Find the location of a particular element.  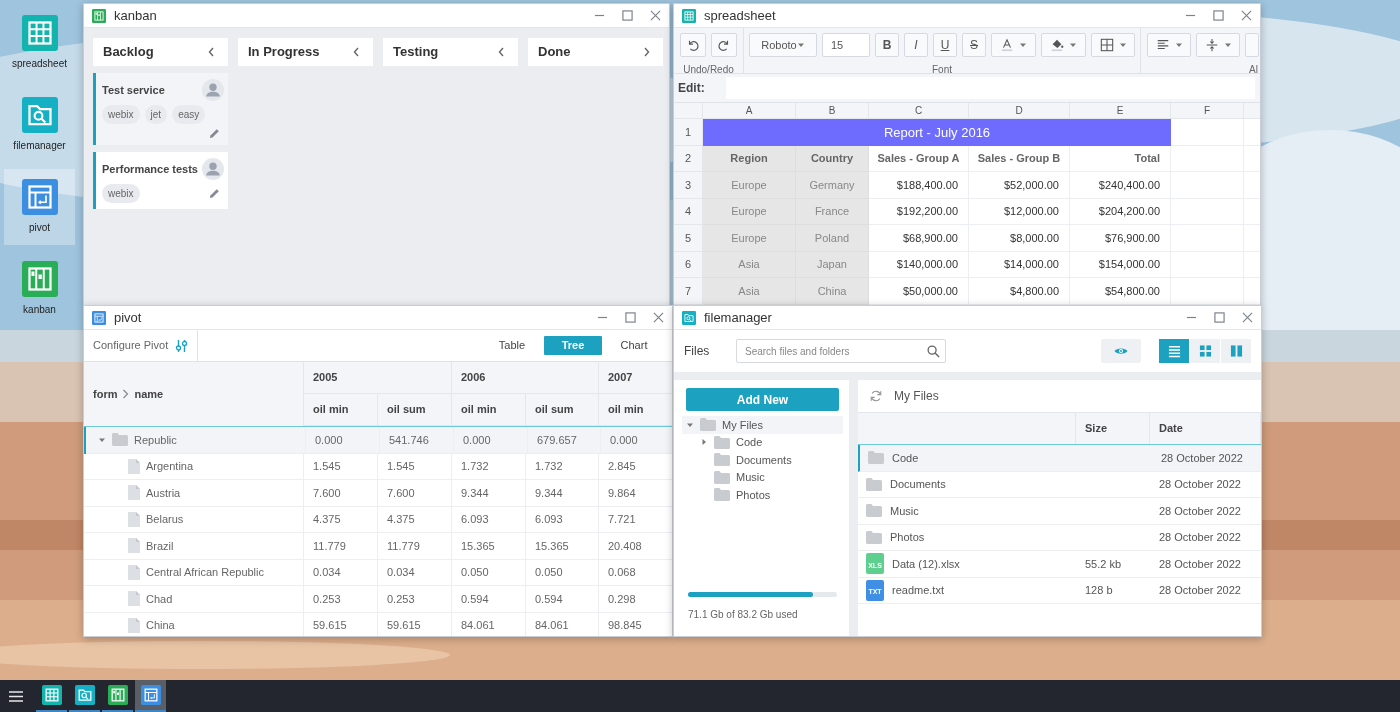

table-row: Austria 7.600 7.600 9.344 9.344 9.864 is located at coordinates (378, 493).